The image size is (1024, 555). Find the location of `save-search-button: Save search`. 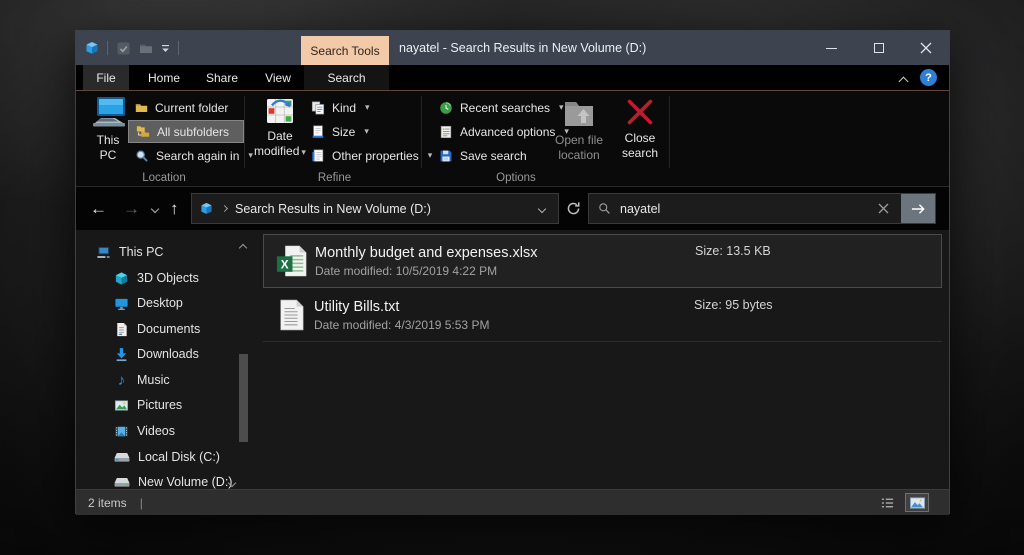

save-search-button: Save search is located at coordinates (491, 155).